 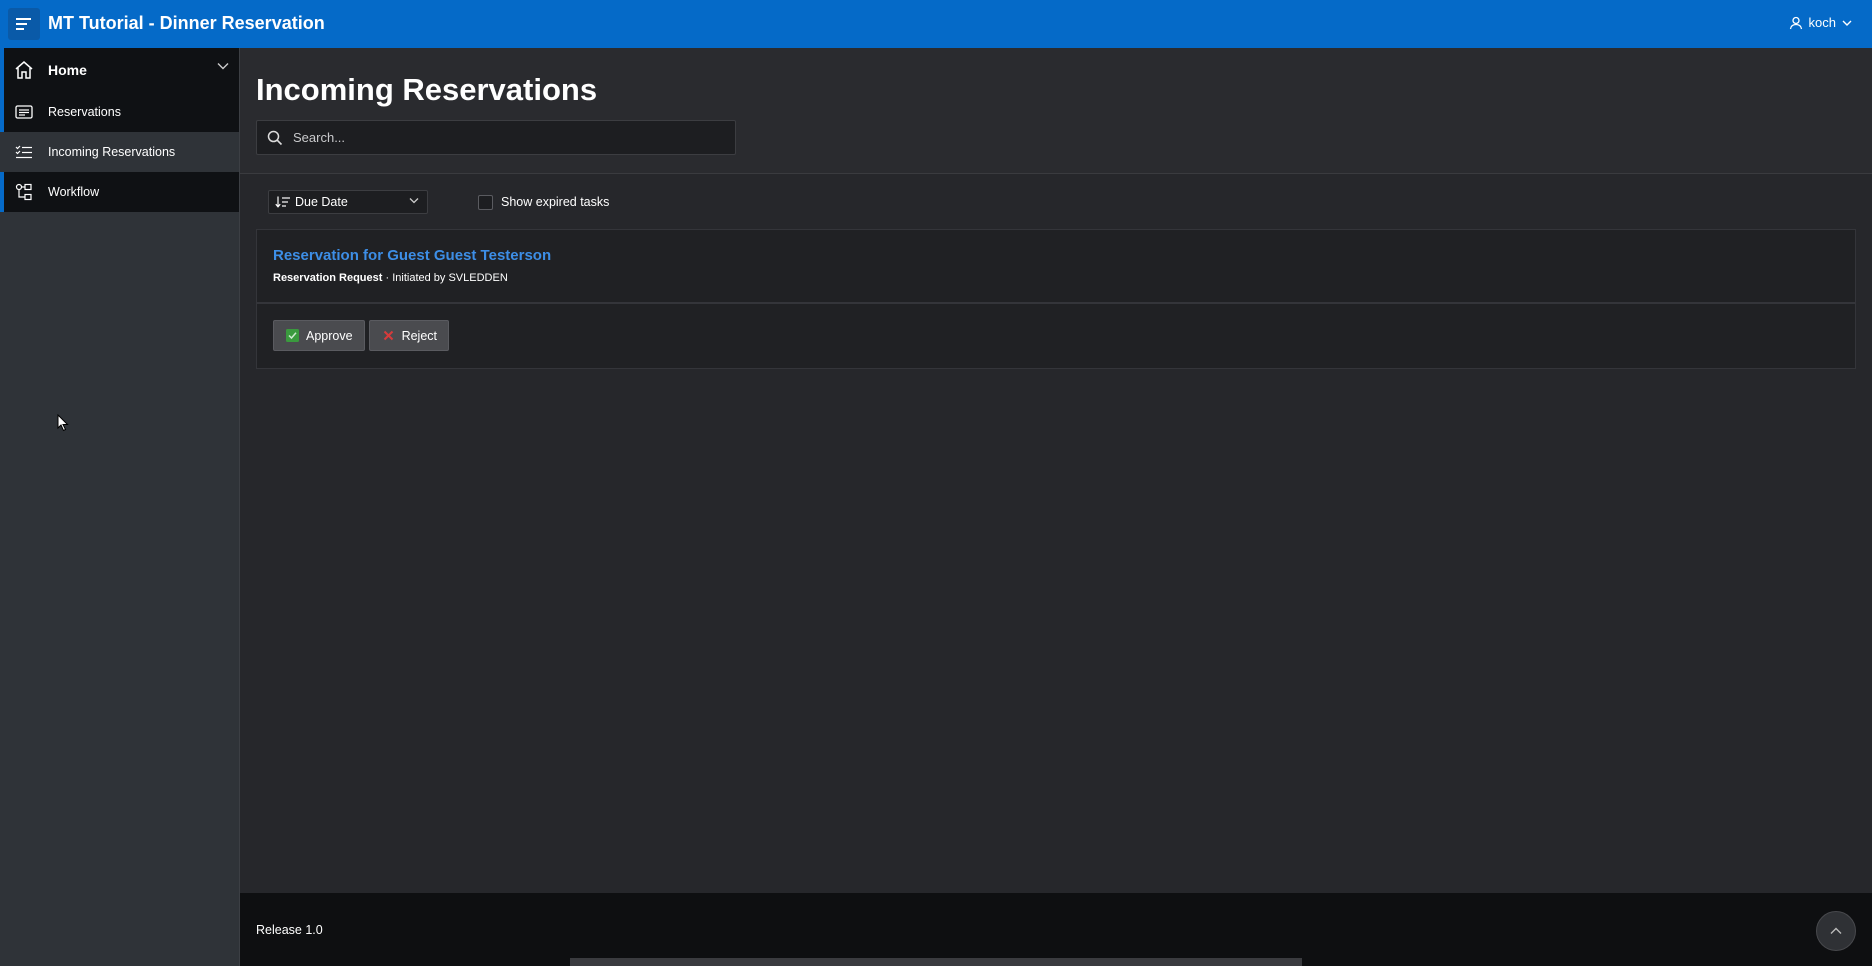 What do you see at coordinates (427, 89) in the screenshot?
I see `page-title: Incoming Reservations` at bounding box center [427, 89].